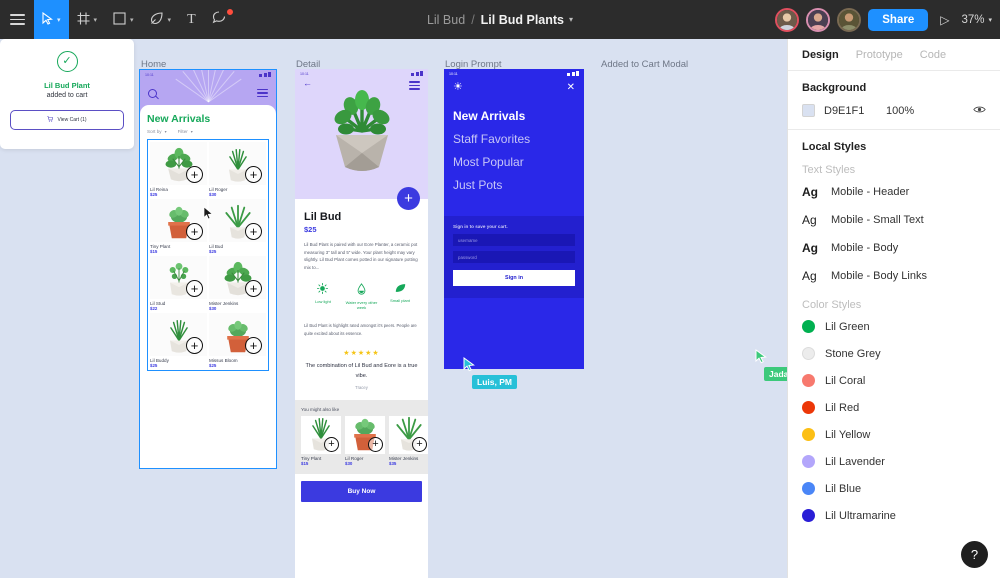 The height and width of the screenshot is (578, 1000). What do you see at coordinates (933, 55) in the screenshot?
I see `tab-code: Code` at bounding box center [933, 55].